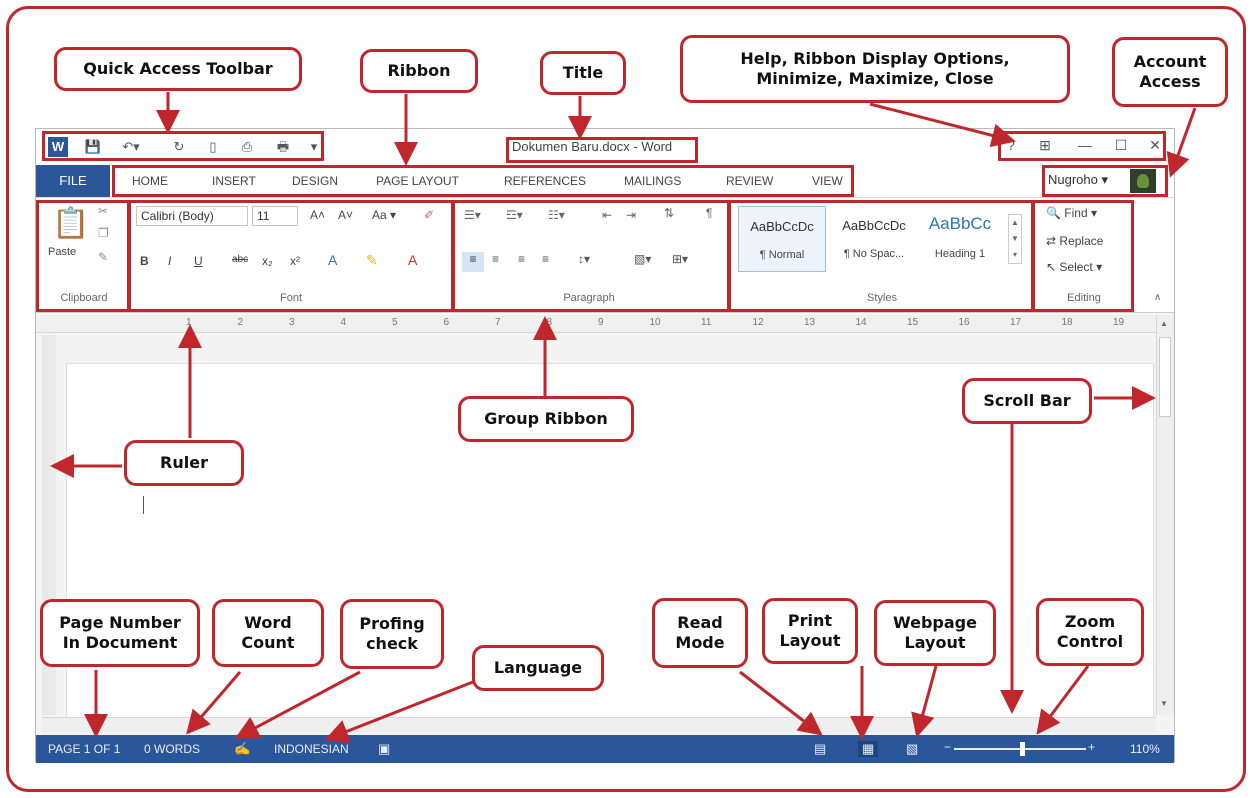 The width and height of the screenshot is (1252, 798). Describe the element at coordinates (183, 146) in the screenshot. I see `highlight-quick-access` at that location.